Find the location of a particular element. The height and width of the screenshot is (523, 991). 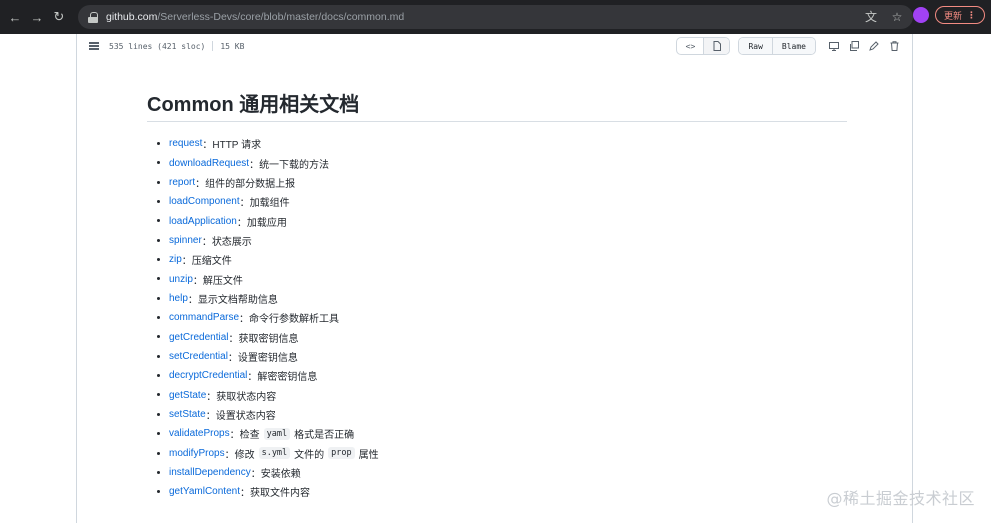

list-item: modifyProps：修改 s.yml 文件的 prop 属性 is located at coordinates (497, 453).